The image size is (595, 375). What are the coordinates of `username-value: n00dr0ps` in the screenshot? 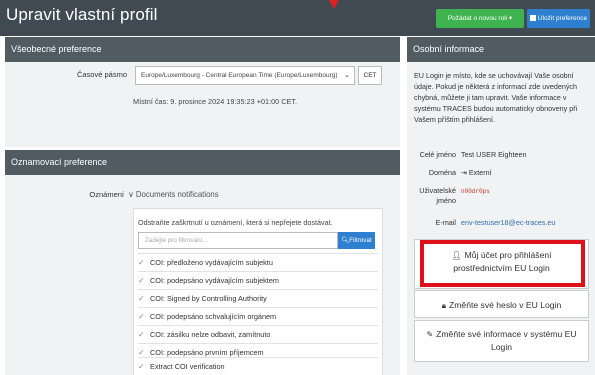 It's located at (475, 191).